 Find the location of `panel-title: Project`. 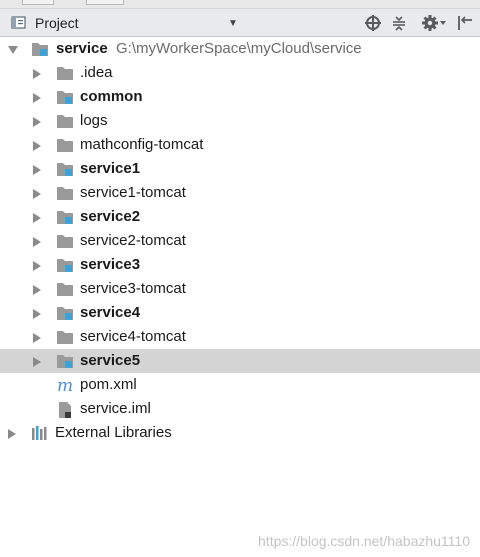

panel-title: Project is located at coordinates (57, 23).